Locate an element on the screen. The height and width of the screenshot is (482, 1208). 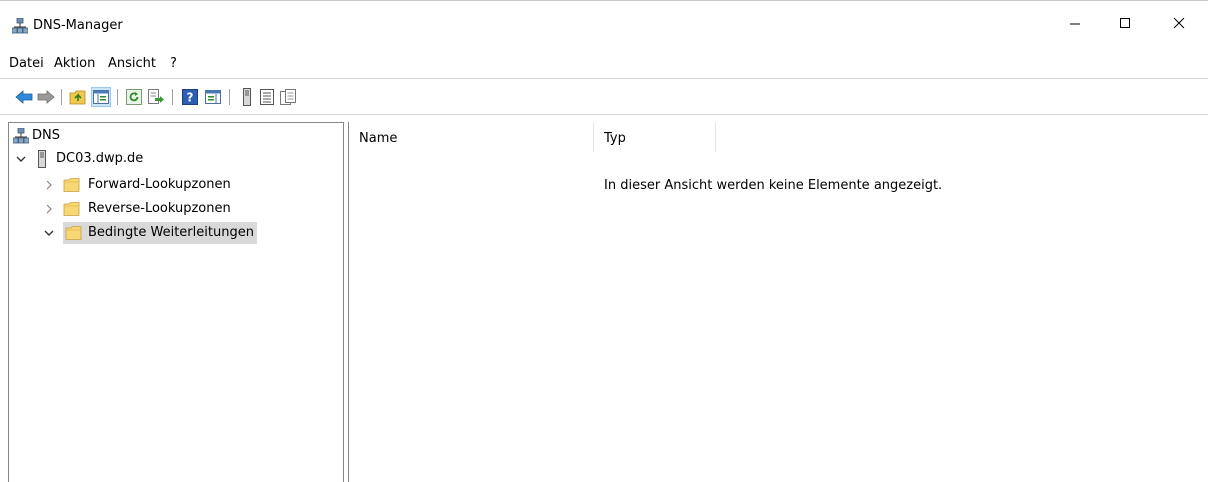
minimize-icon is located at coordinates (1075, 23).